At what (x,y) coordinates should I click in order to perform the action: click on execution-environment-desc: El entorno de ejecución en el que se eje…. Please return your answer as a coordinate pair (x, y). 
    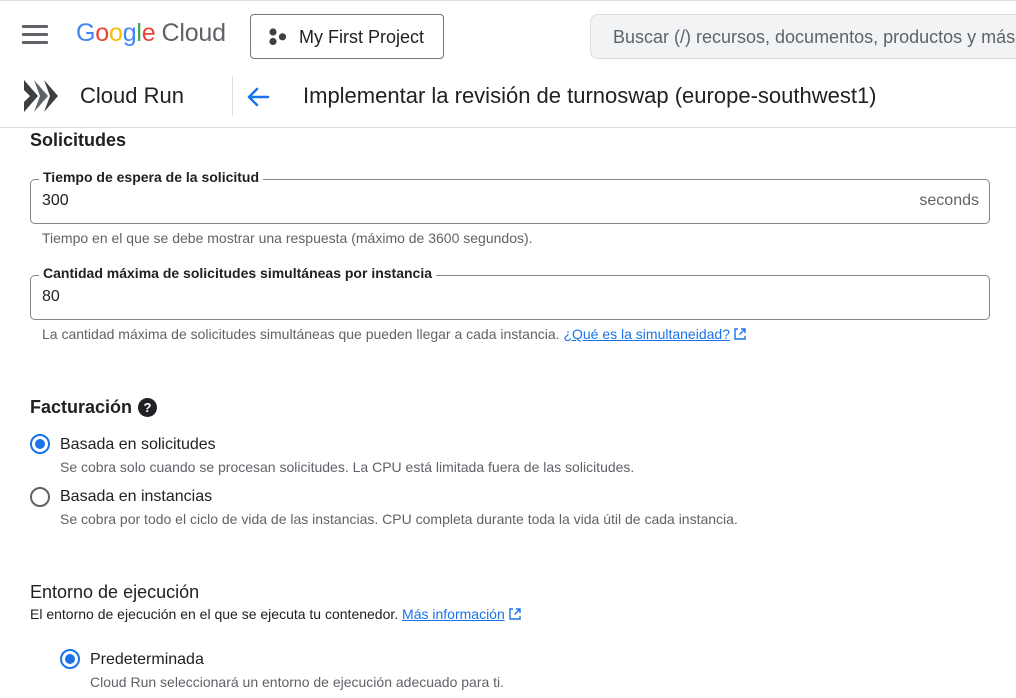
    Looking at the image, I should click on (276, 614).